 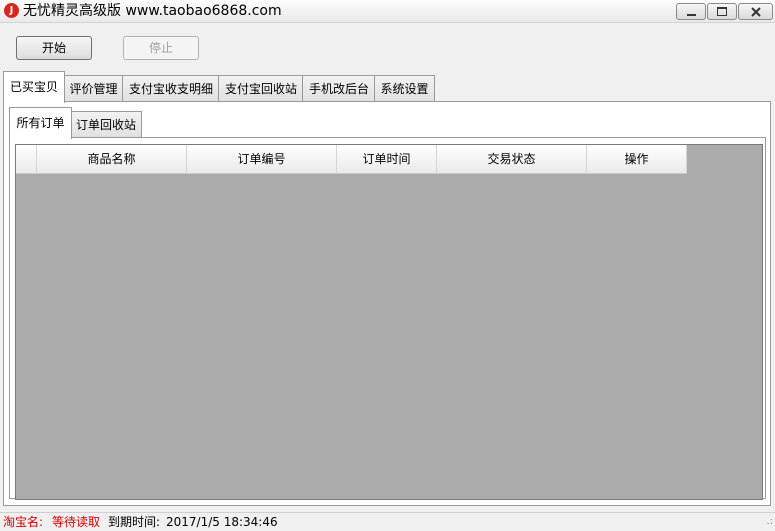 I want to click on close-icon, so click(x=755, y=11).